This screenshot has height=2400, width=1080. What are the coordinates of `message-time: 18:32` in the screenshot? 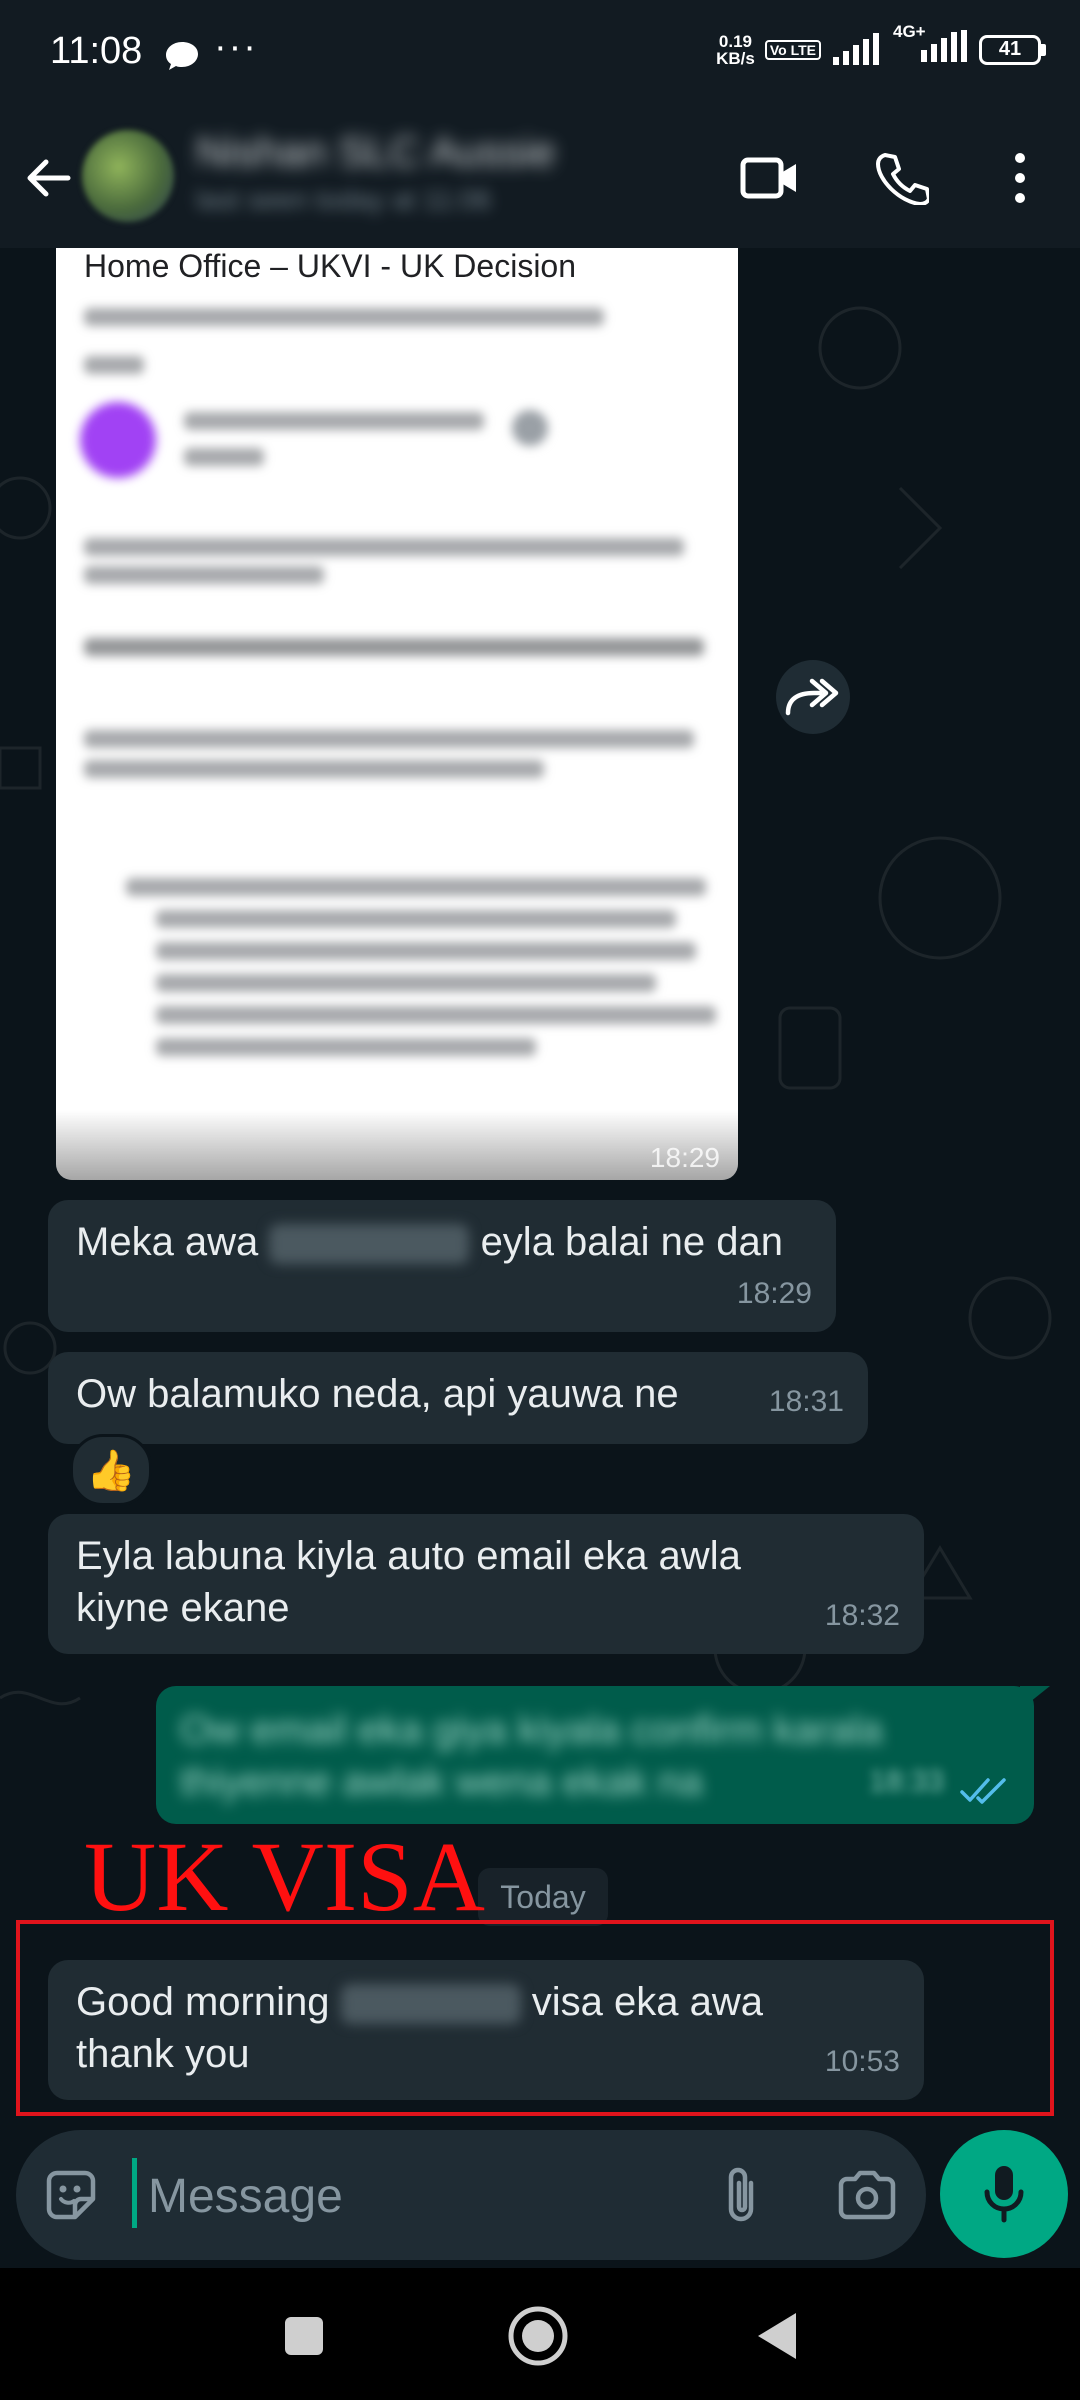 It's located at (862, 1615).